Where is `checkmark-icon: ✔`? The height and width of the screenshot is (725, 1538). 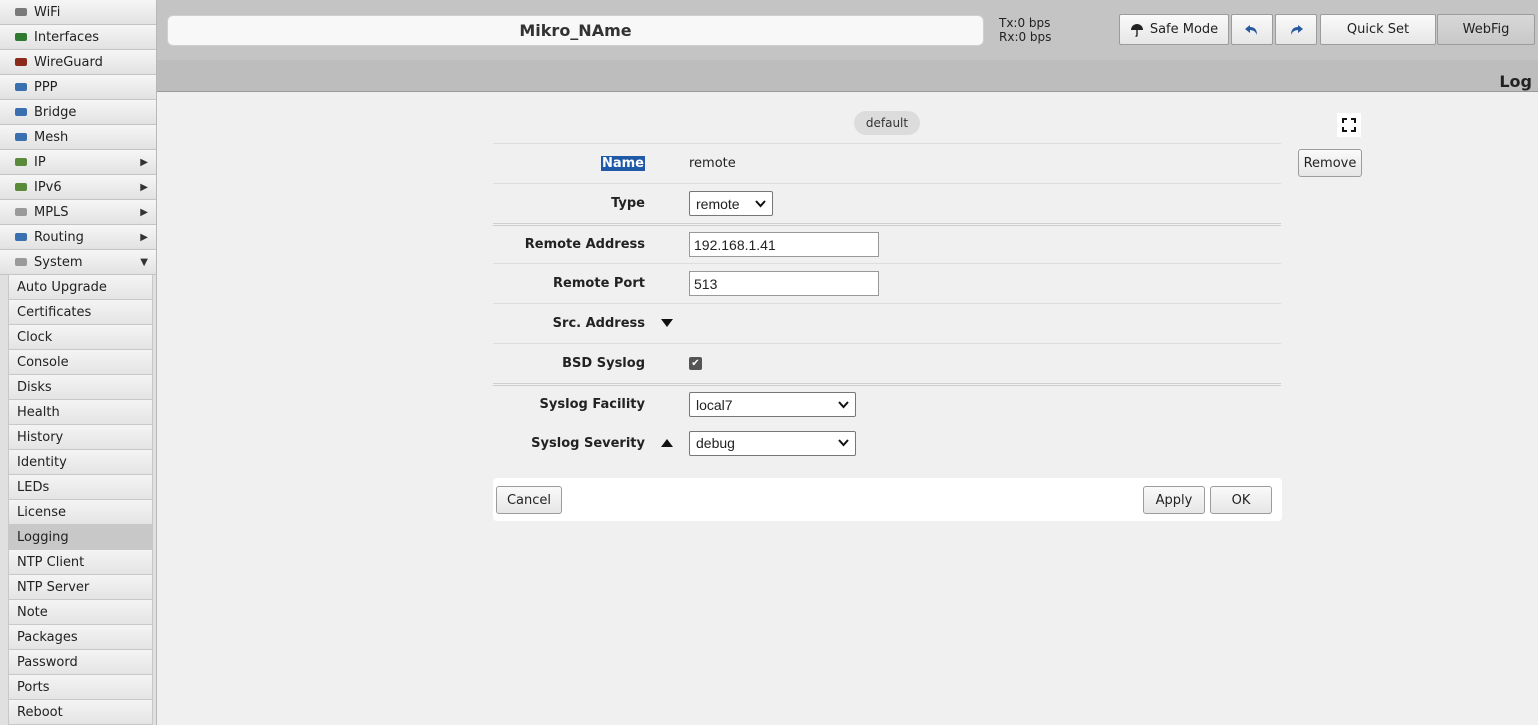 checkmark-icon: ✔ is located at coordinates (695, 363).